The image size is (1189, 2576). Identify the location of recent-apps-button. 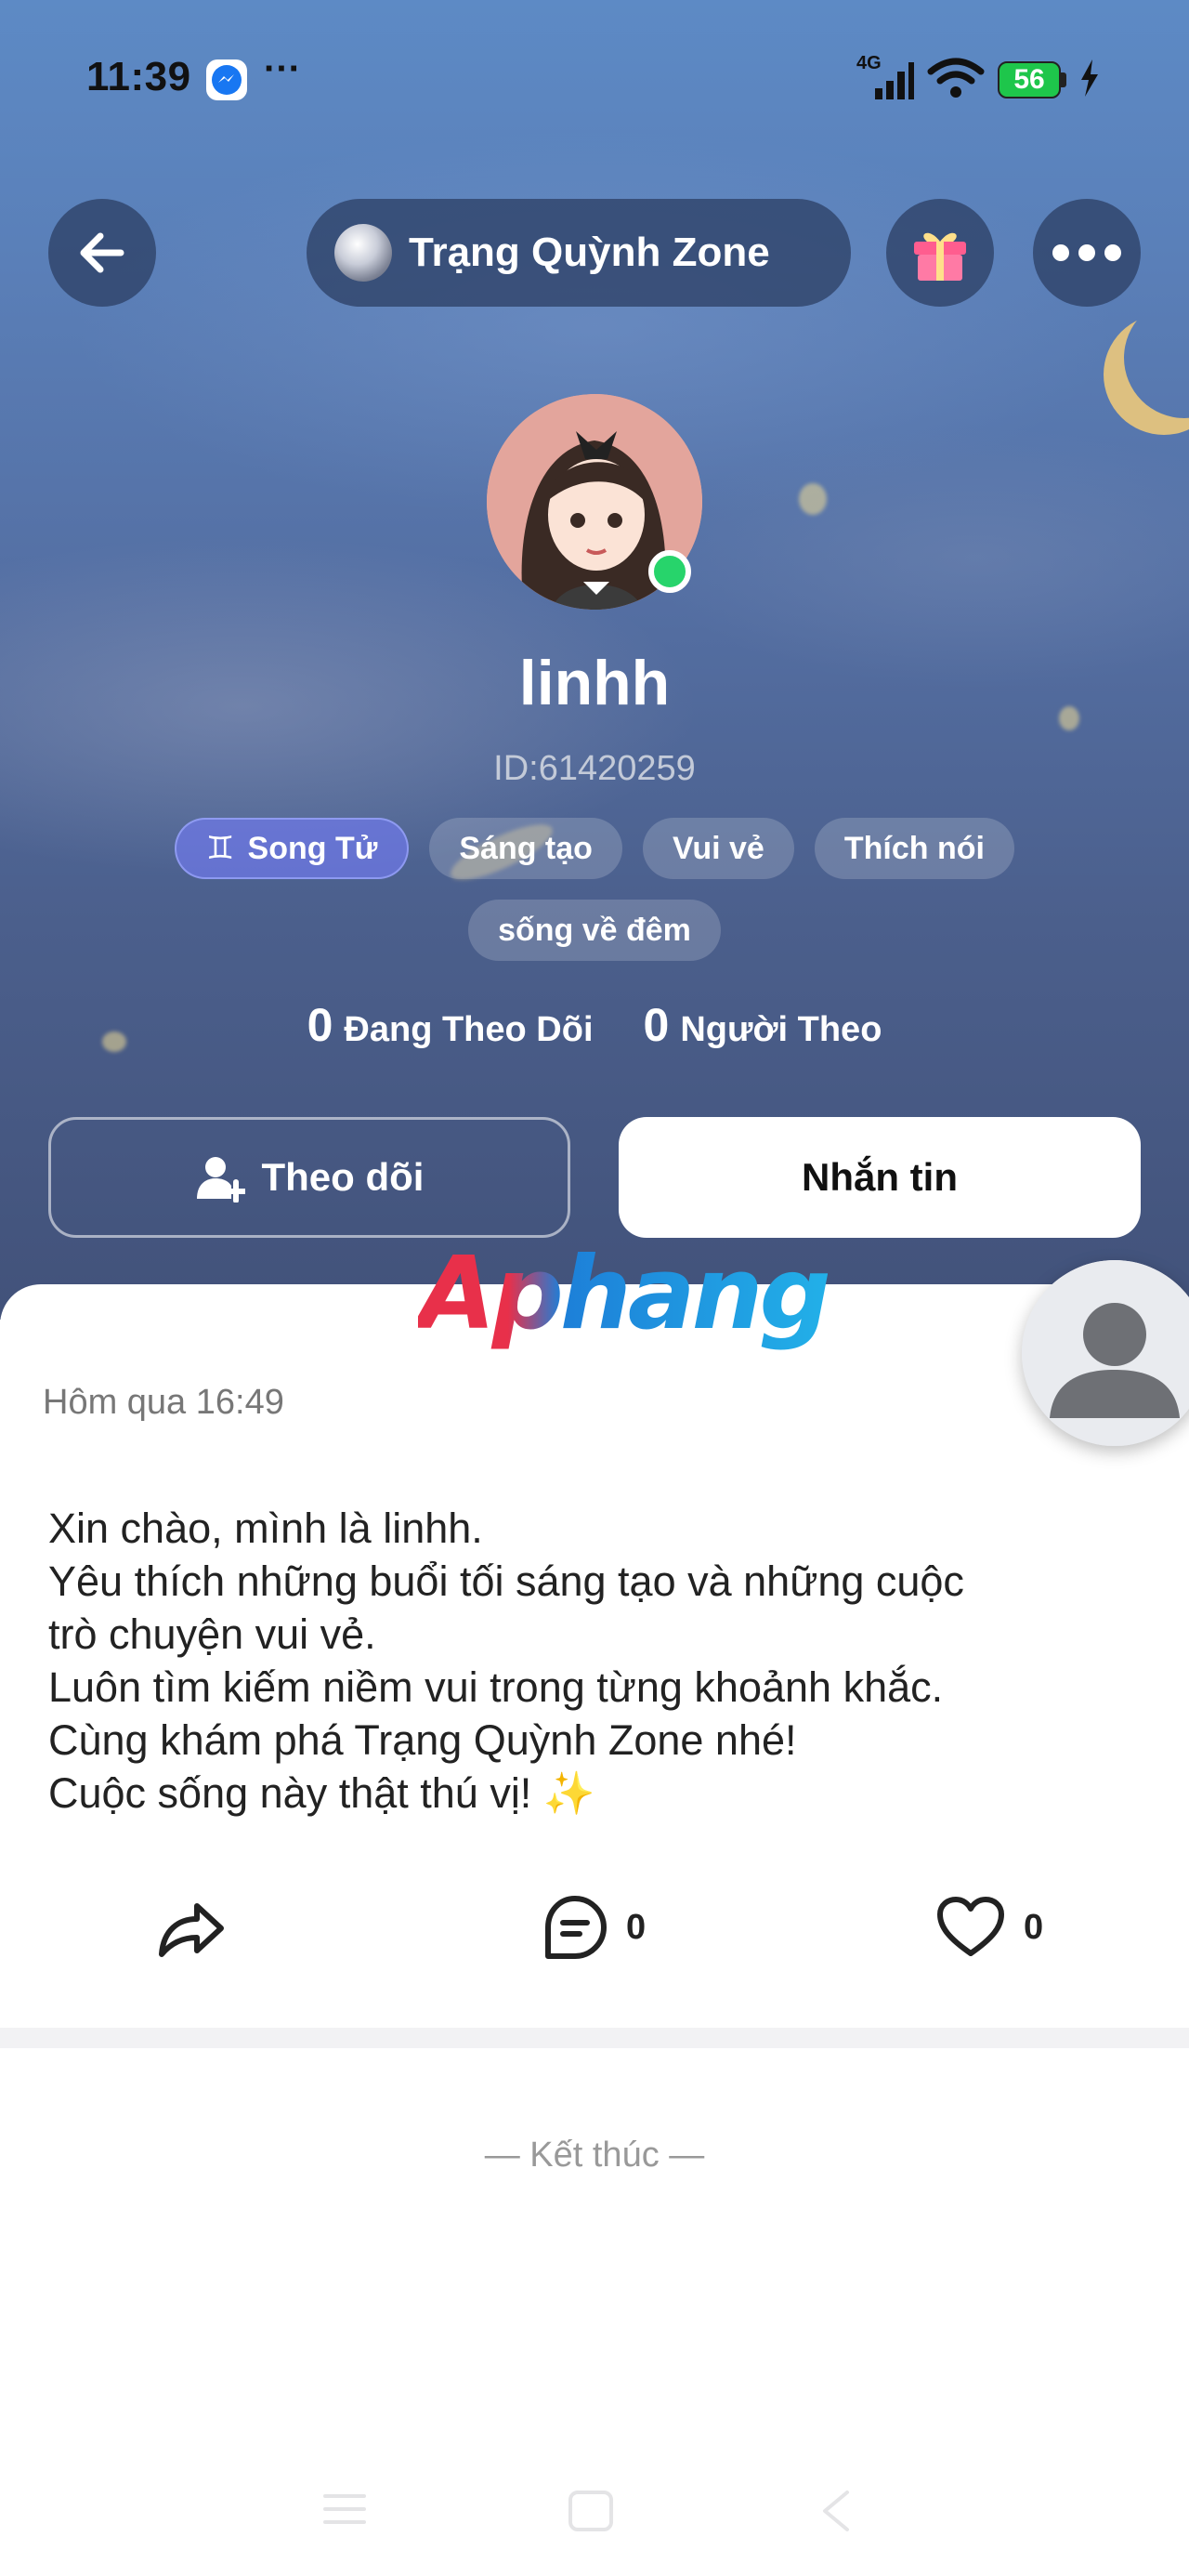
(344, 2511).